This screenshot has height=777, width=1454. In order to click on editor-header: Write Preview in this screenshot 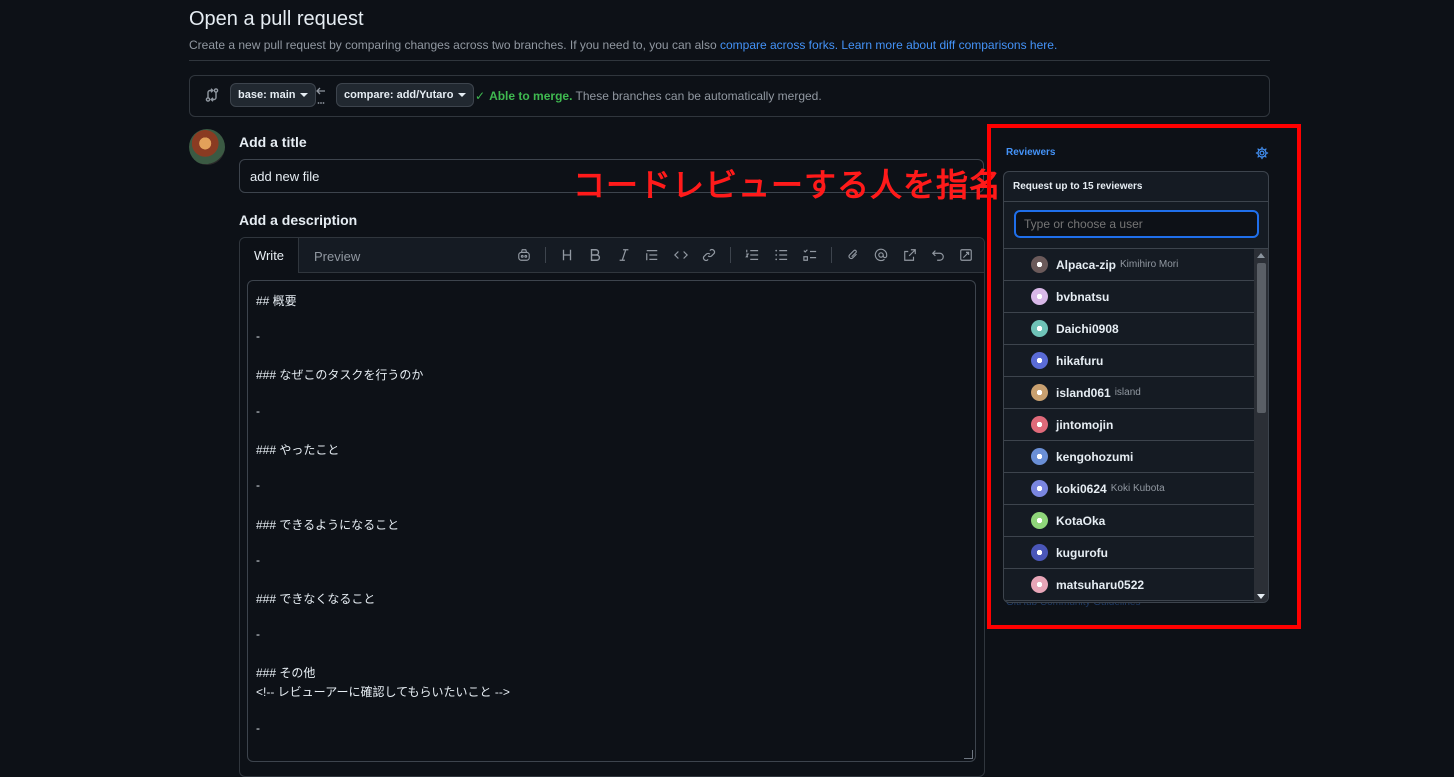, I will do `click(612, 255)`.